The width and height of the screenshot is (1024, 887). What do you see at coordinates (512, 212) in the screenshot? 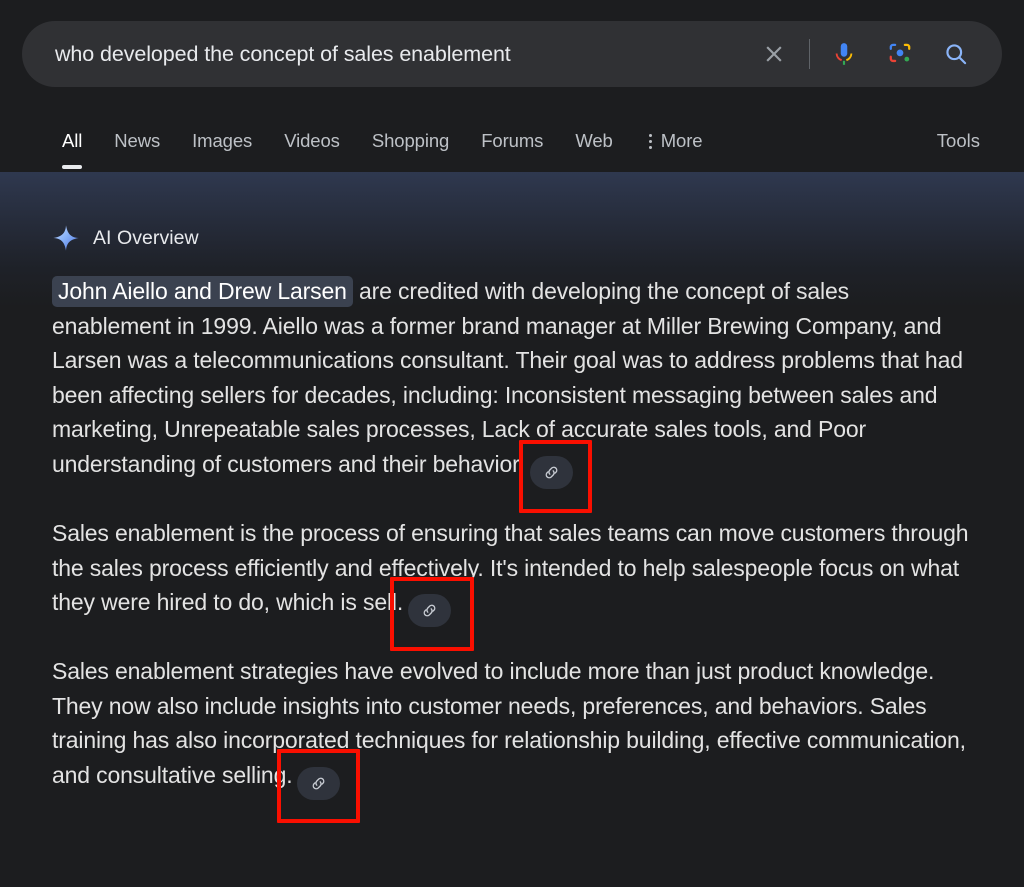
I see `ai-overview-header: AI Overview` at bounding box center [512, 212].